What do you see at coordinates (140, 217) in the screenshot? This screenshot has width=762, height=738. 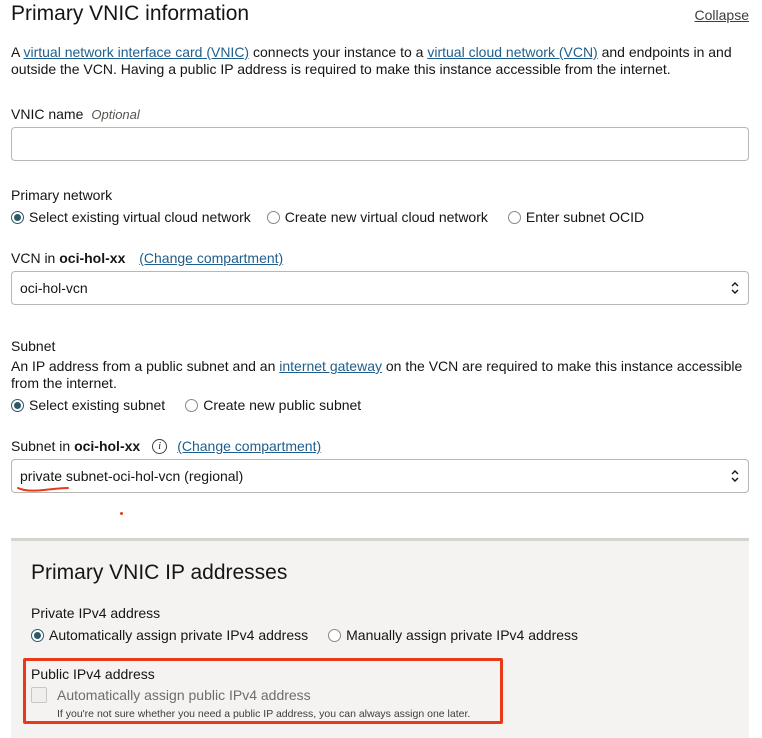 I see `radio-label: Select existing virtual cloud network` at bounding box center [140, 217].